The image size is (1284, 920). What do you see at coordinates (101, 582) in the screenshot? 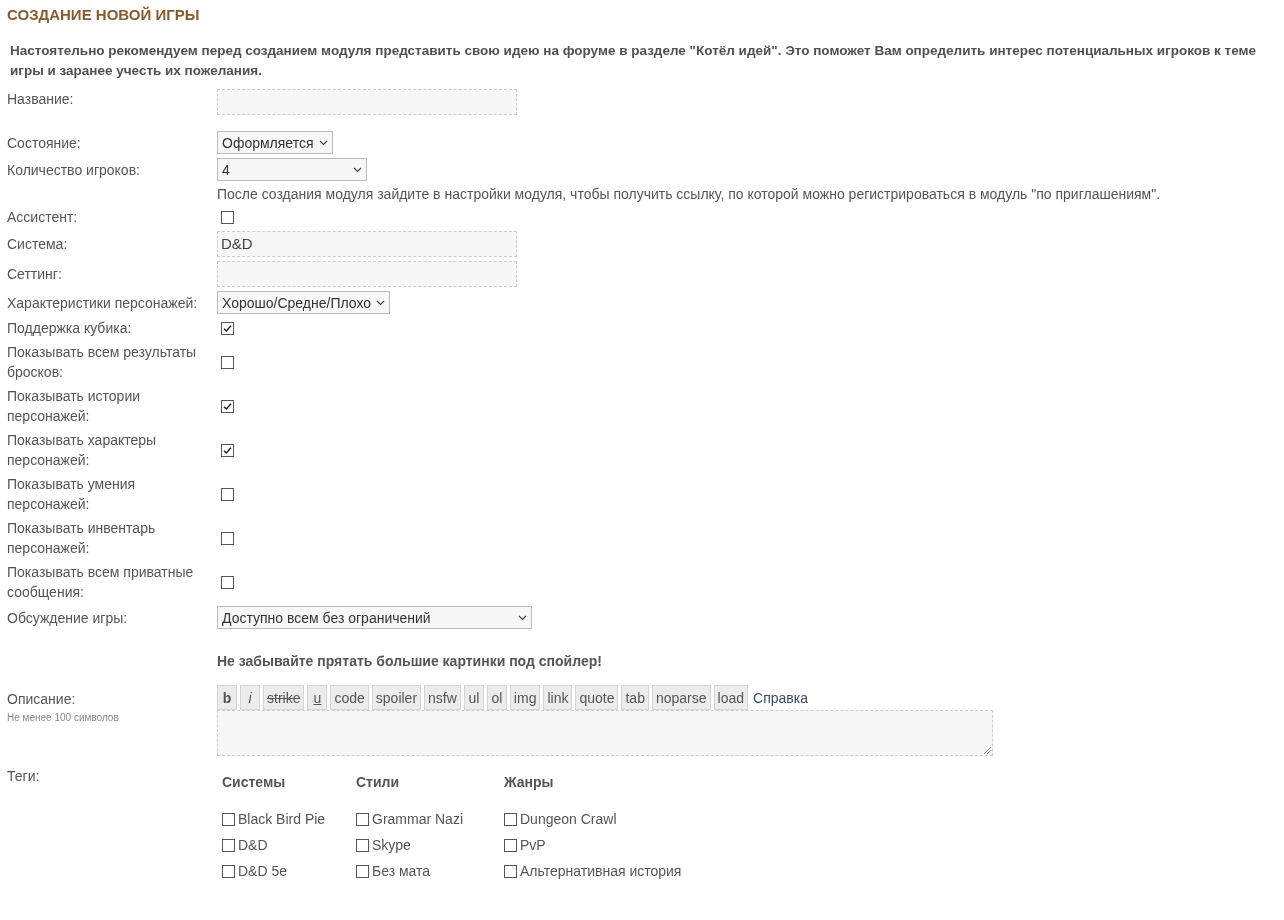
I see `field-label: Показывать всем приватные сообщения:` at bounding box center [101, 582].